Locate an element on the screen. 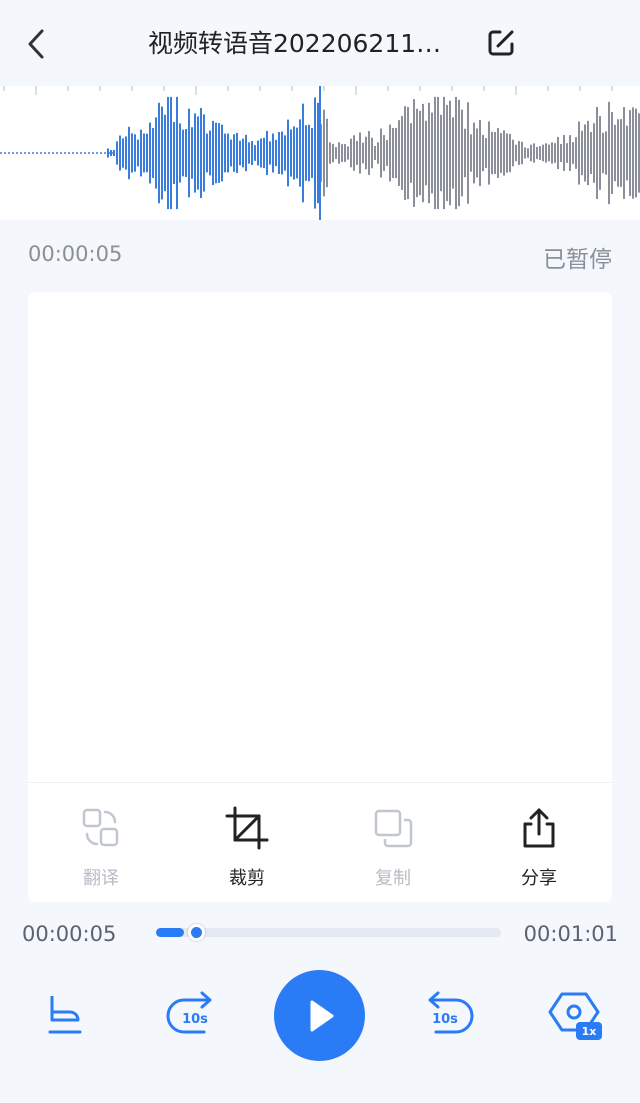 Image resolution: width=640 pixels, height=1103 pixels. forward-10s-button: 10s is located at coordinates (448, 1015).